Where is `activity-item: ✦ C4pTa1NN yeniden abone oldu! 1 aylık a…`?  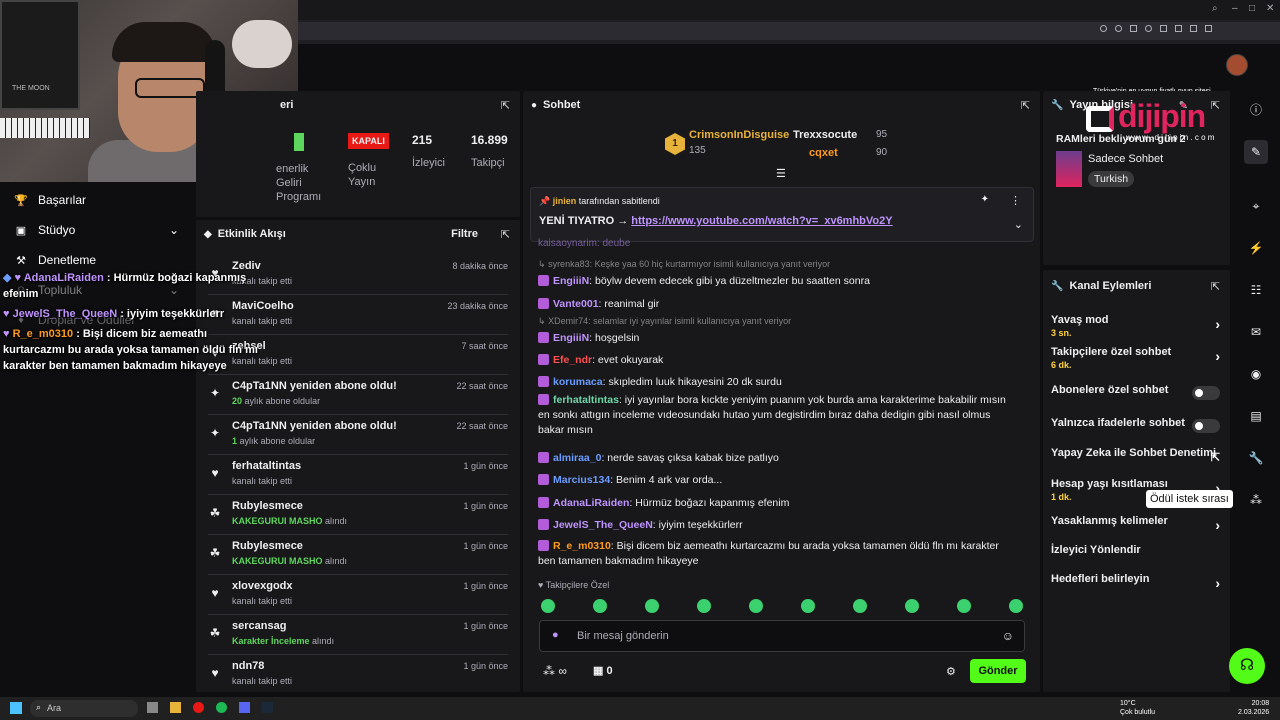 activity-item: ✦ C4pTa1NN yeniden abone oldu! 1 aylık a… is located at coordinates (358, 434).